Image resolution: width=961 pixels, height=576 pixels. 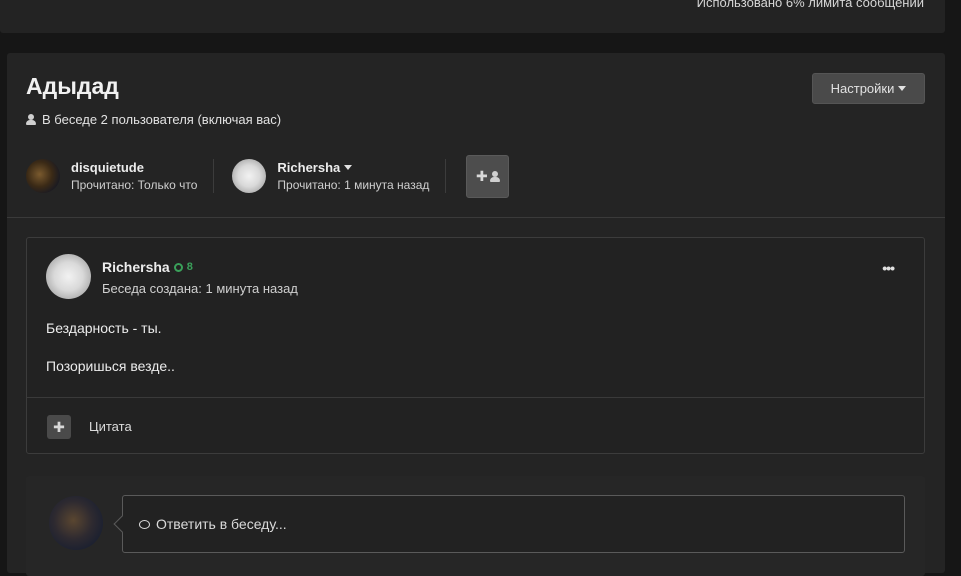 I want to click on quote-button: Цитата, so click(x=110, y=426).